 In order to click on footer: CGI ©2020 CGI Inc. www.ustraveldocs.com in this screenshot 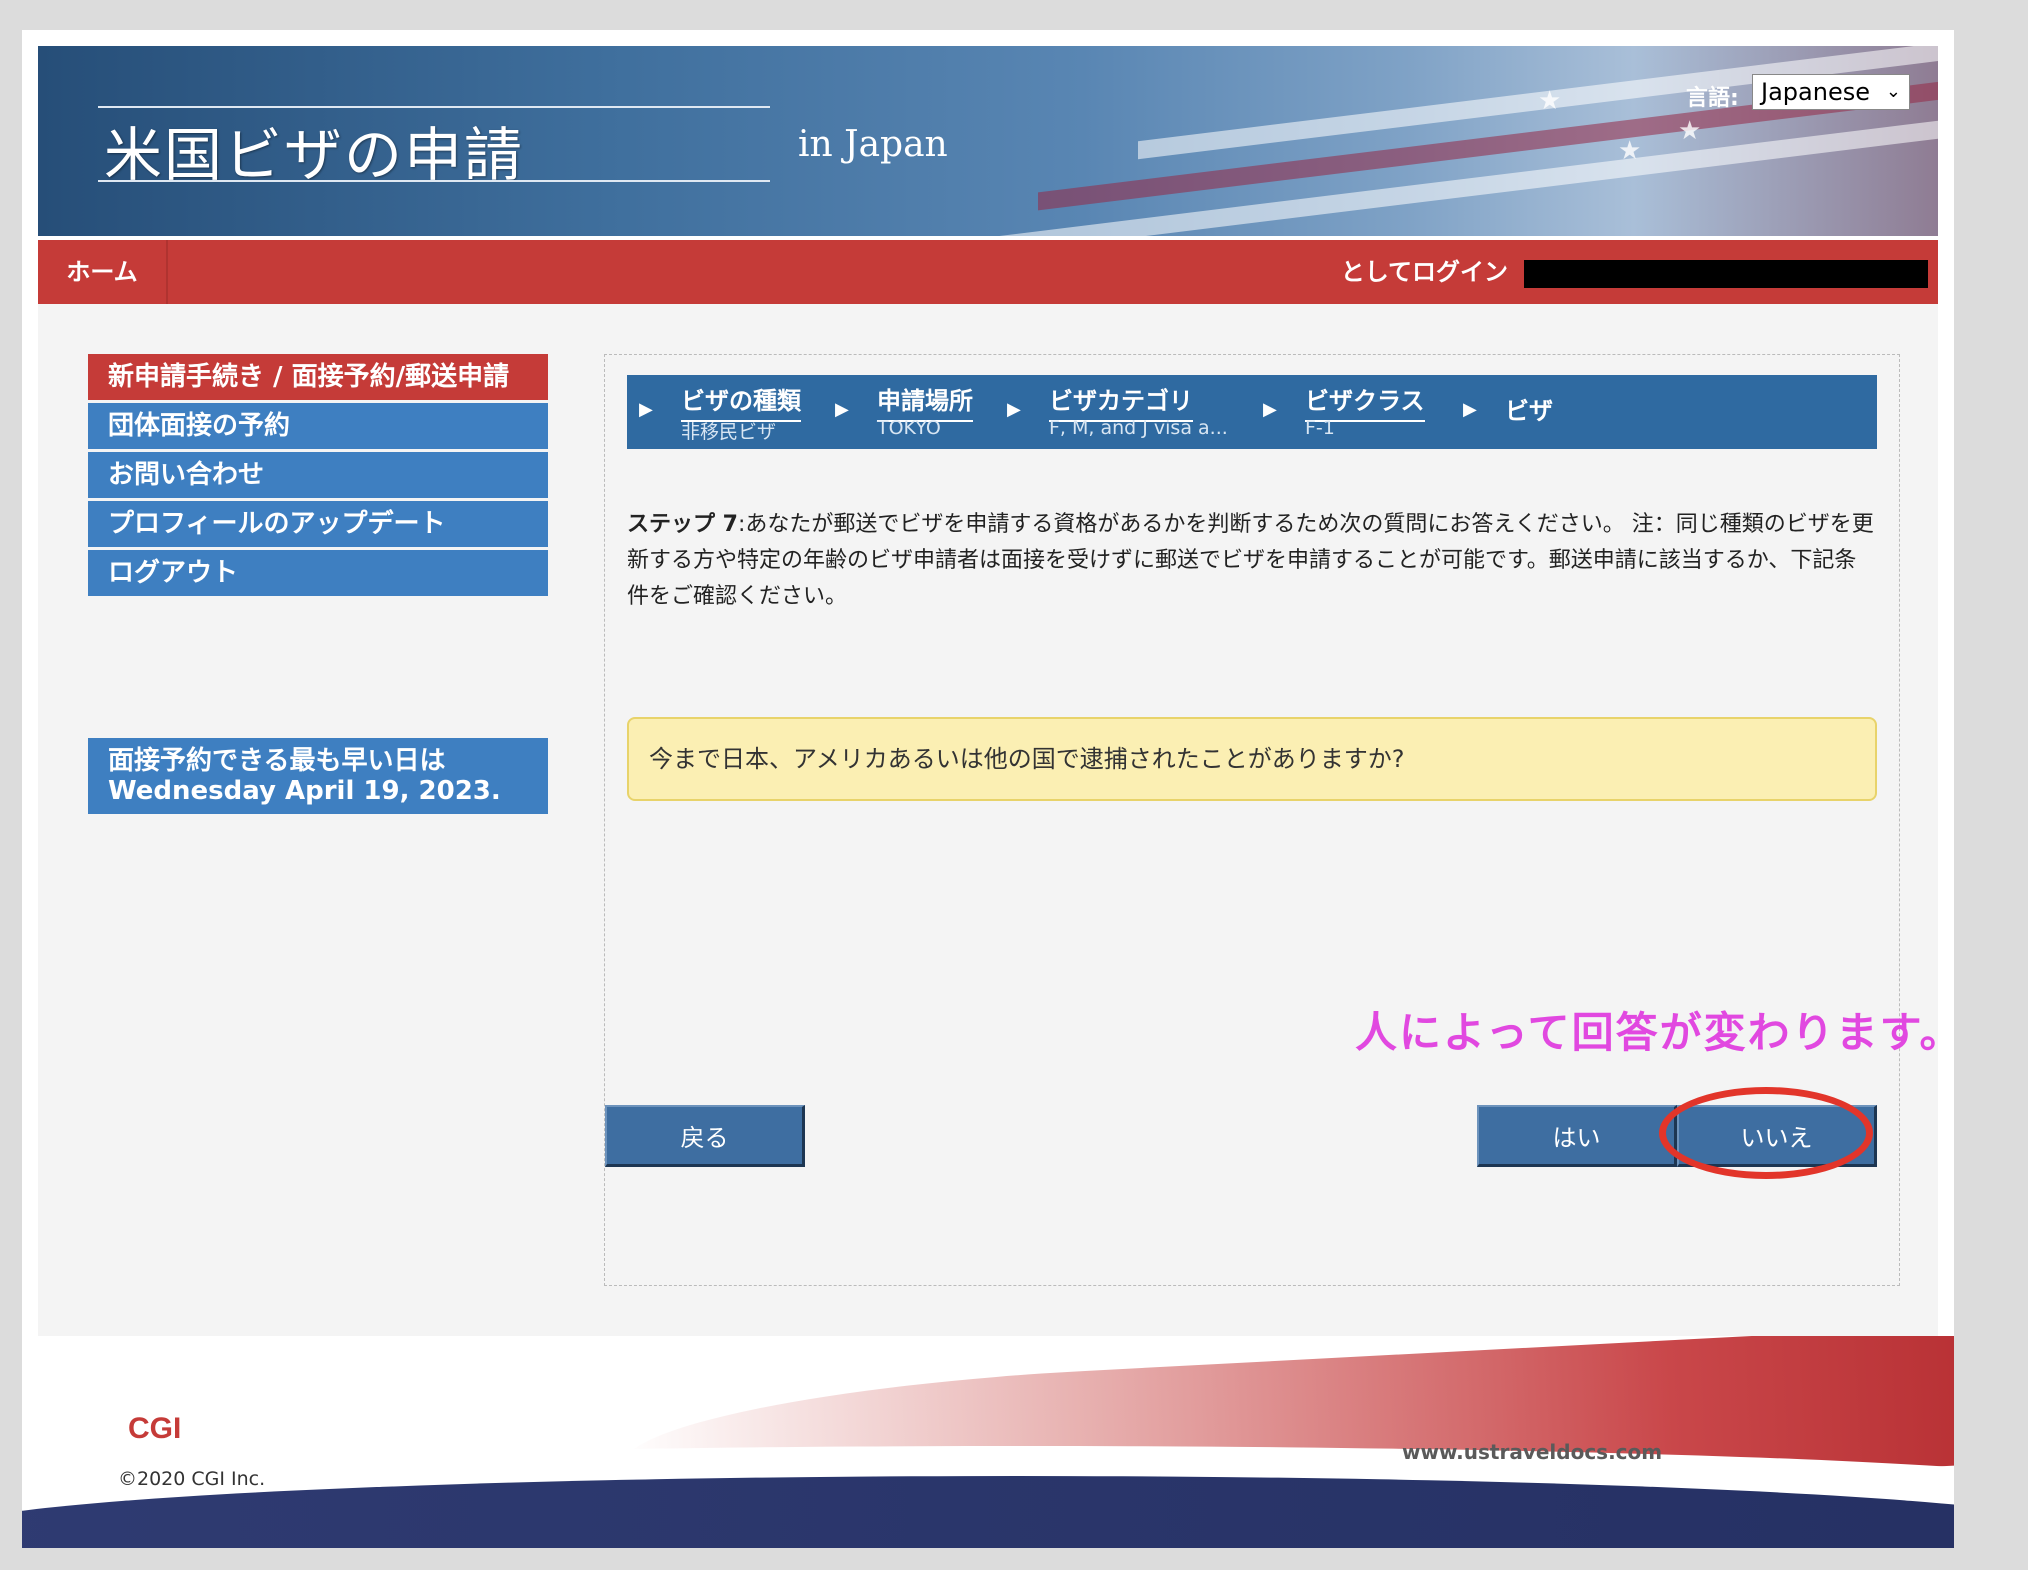, I will do `click(988, 1442)`.